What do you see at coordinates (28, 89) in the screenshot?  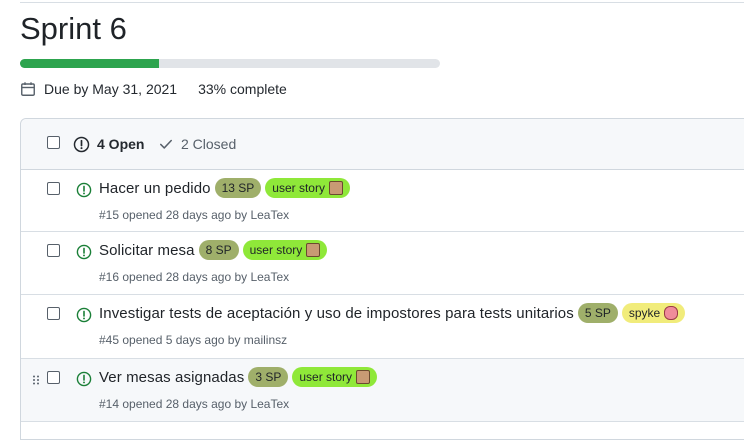 I see `calendar-icon` at bounding box center [28, 89].